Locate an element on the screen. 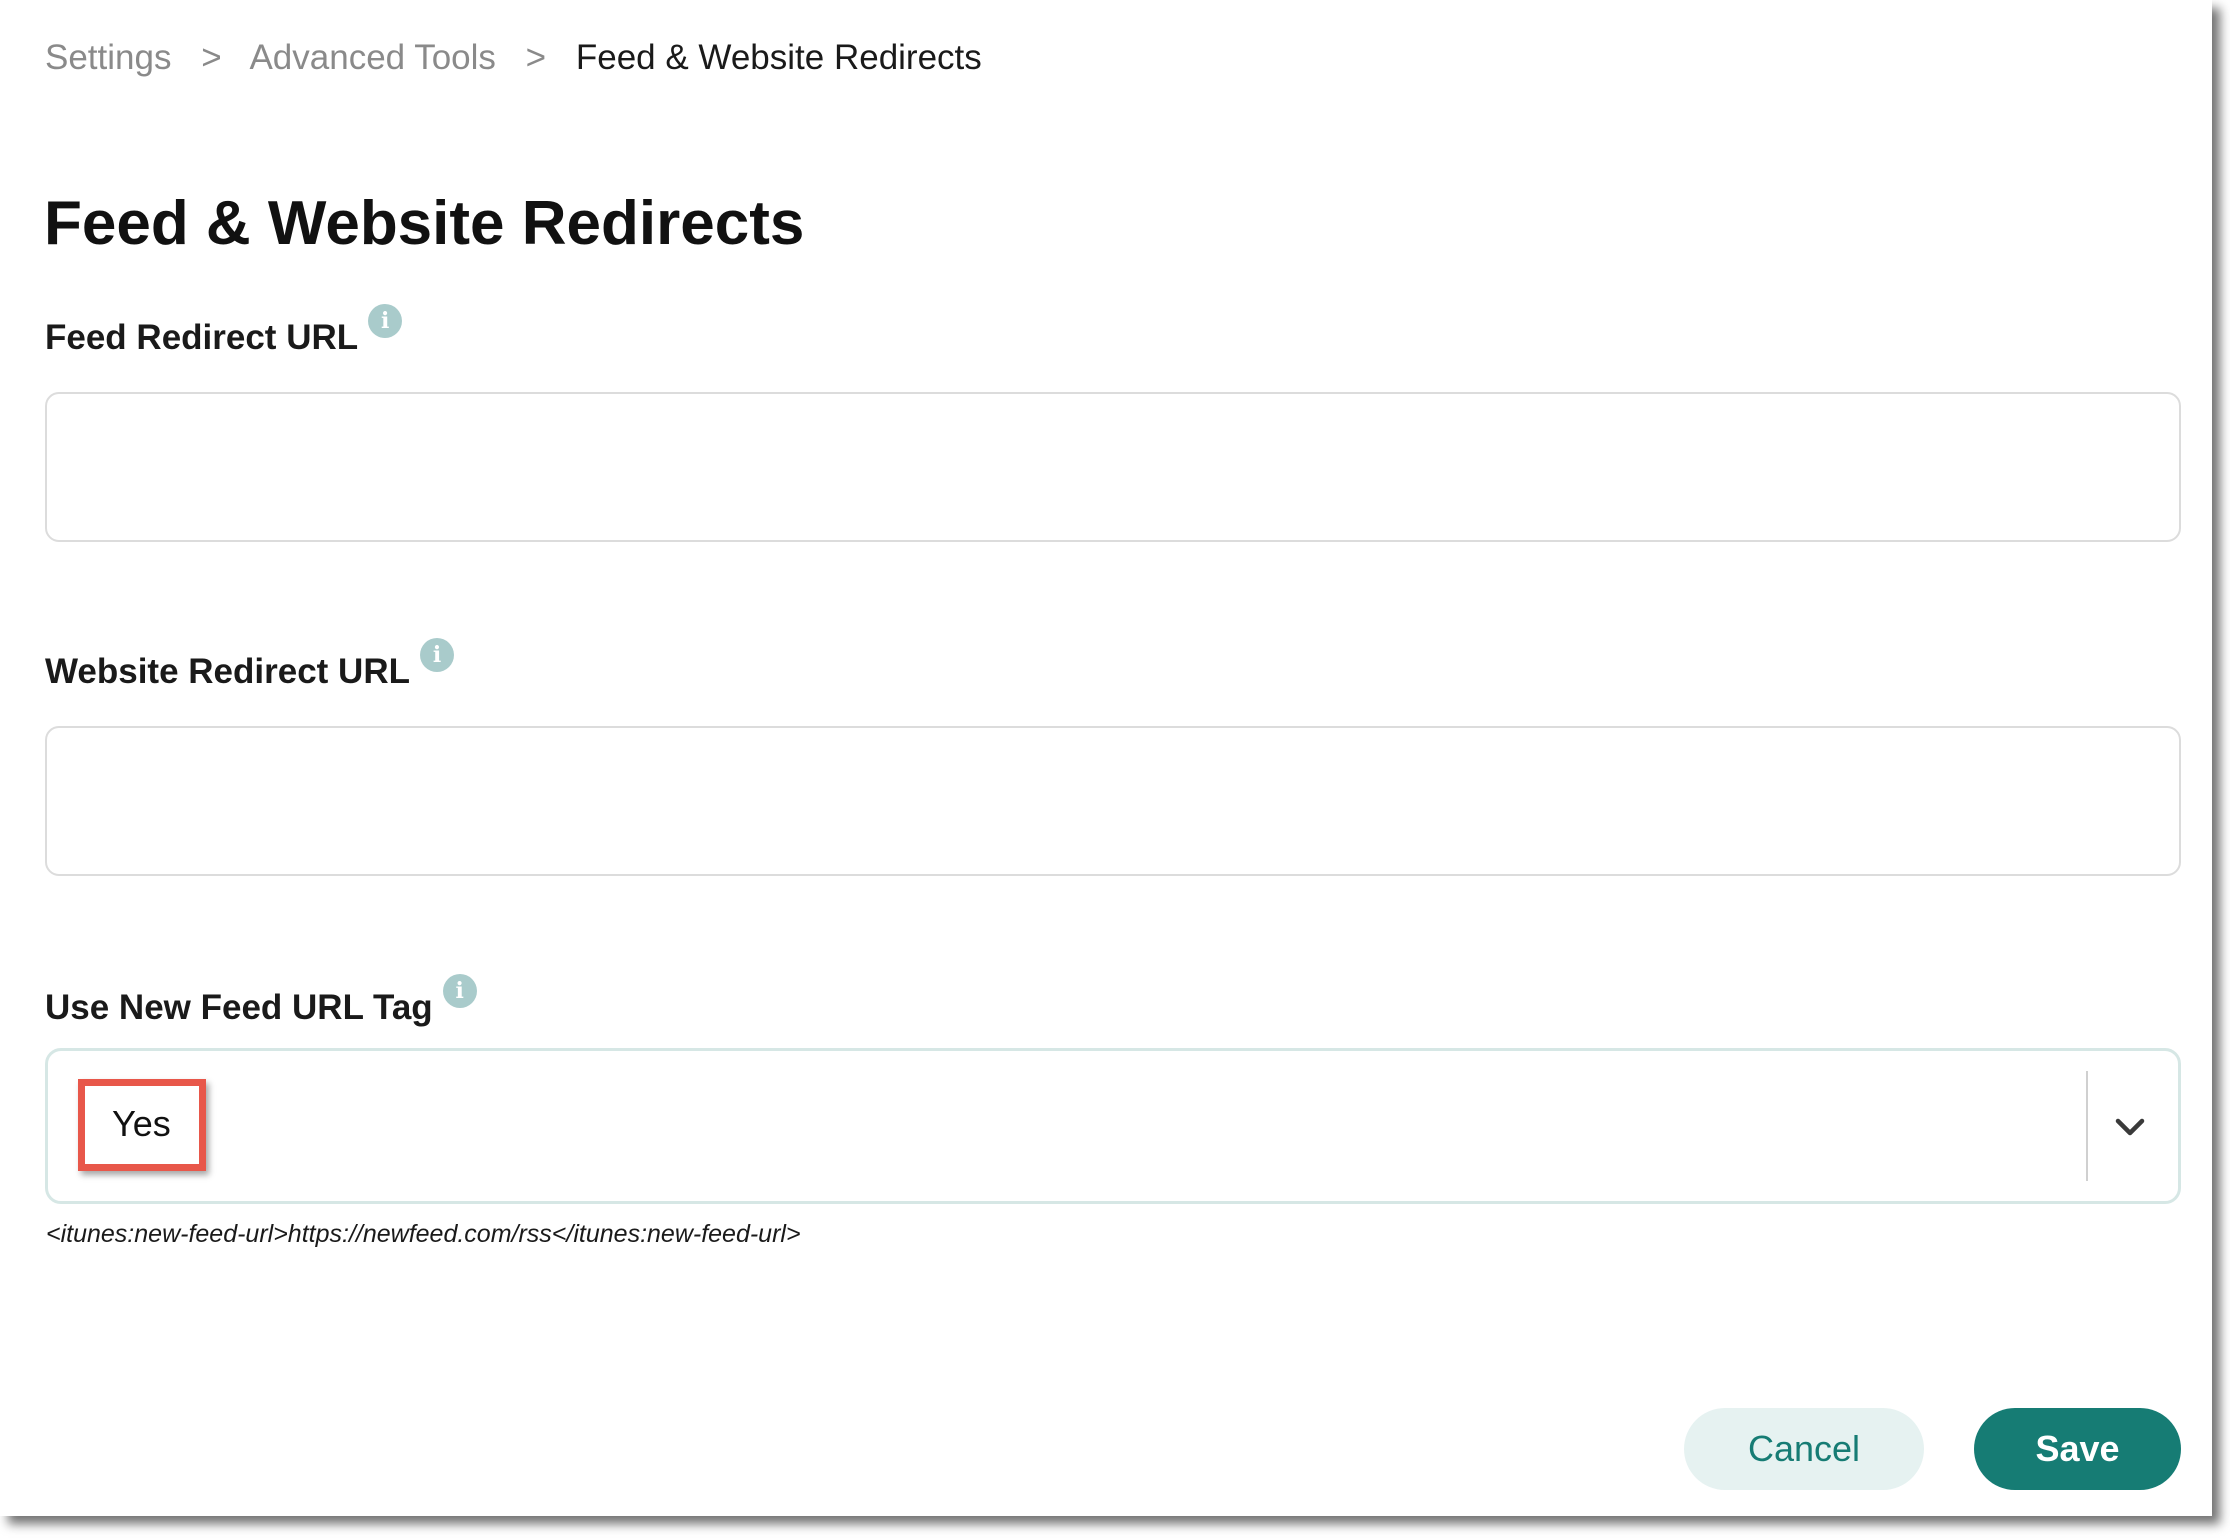 This screenshot has height=1538, width=2230. cancel-button: Cancel is located at coordinates (1804, 1449).